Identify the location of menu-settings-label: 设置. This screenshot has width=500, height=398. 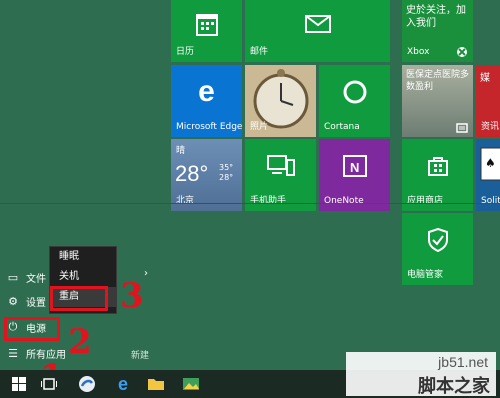
(36, 303).